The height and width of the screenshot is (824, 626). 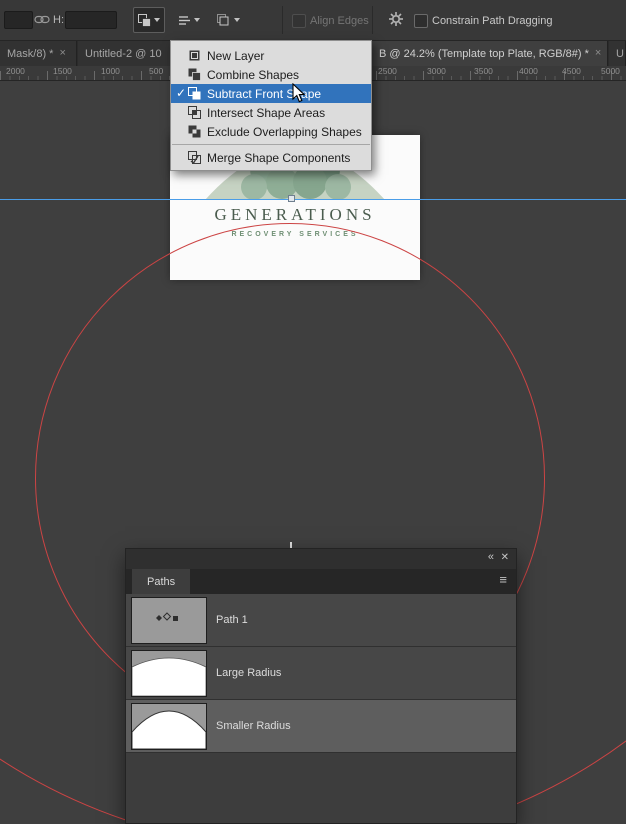 I want to click on menu-item-new-layer: New Layer, so click(x=271, y=55).